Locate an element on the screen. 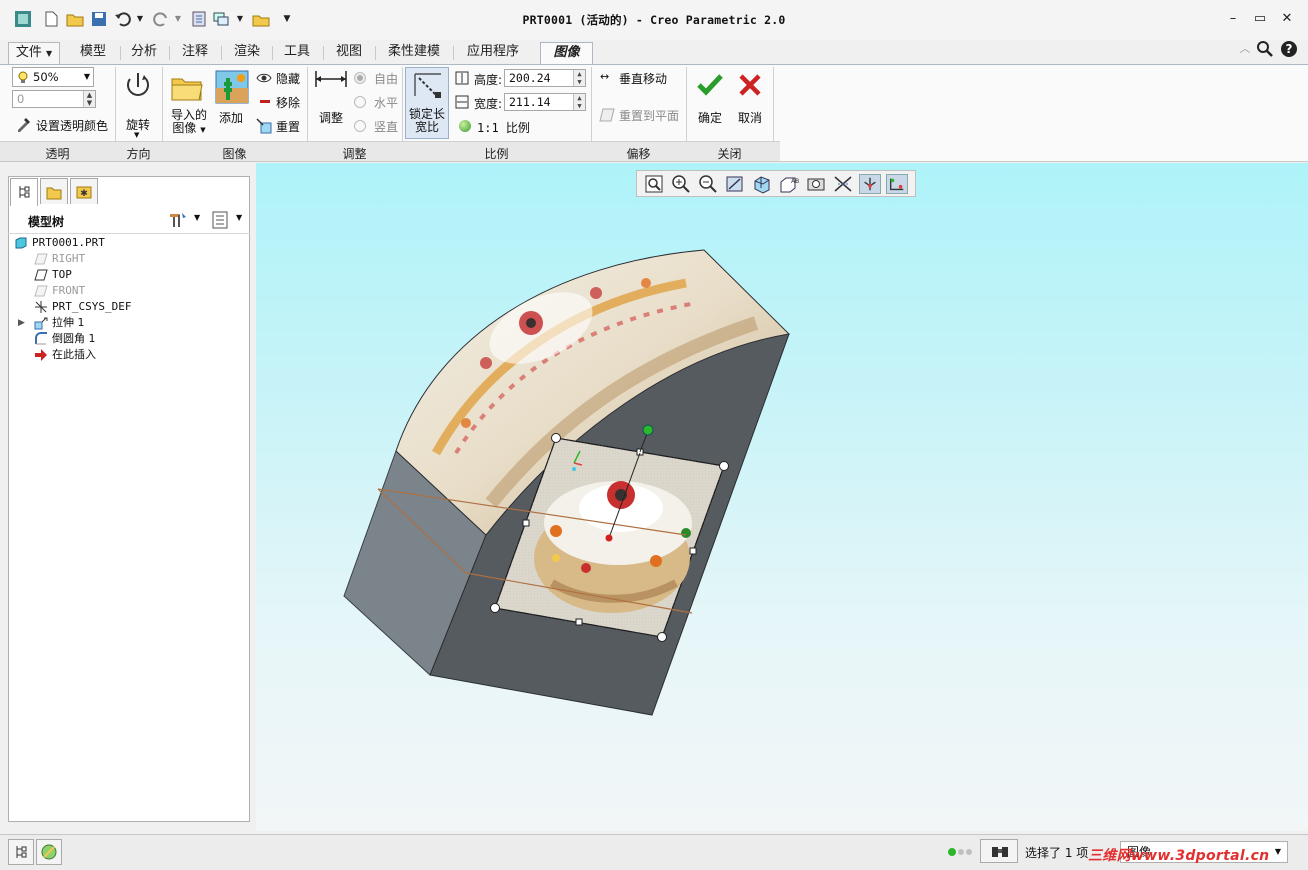 The width and height of the screenshot is (1308, 870). spin-center-icon is located at coordinates (870, 184).